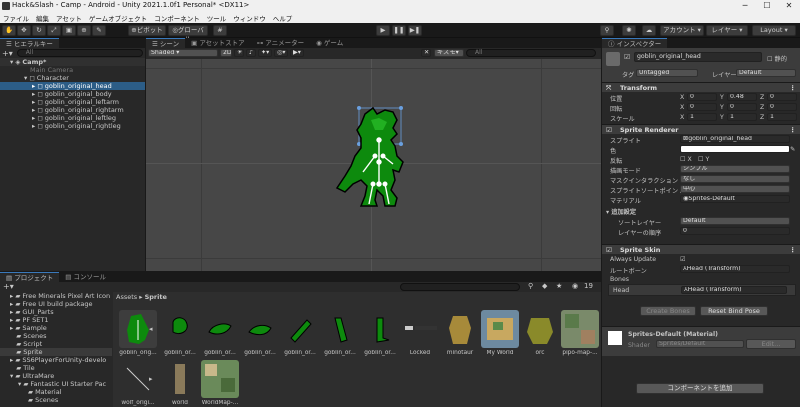 The height and width of the screenshot is (407, 800). What do you see at coordinates (79, 53) in the screenshot?
I see `hierarchy-search-input: All` at bounding box center [79, 53].